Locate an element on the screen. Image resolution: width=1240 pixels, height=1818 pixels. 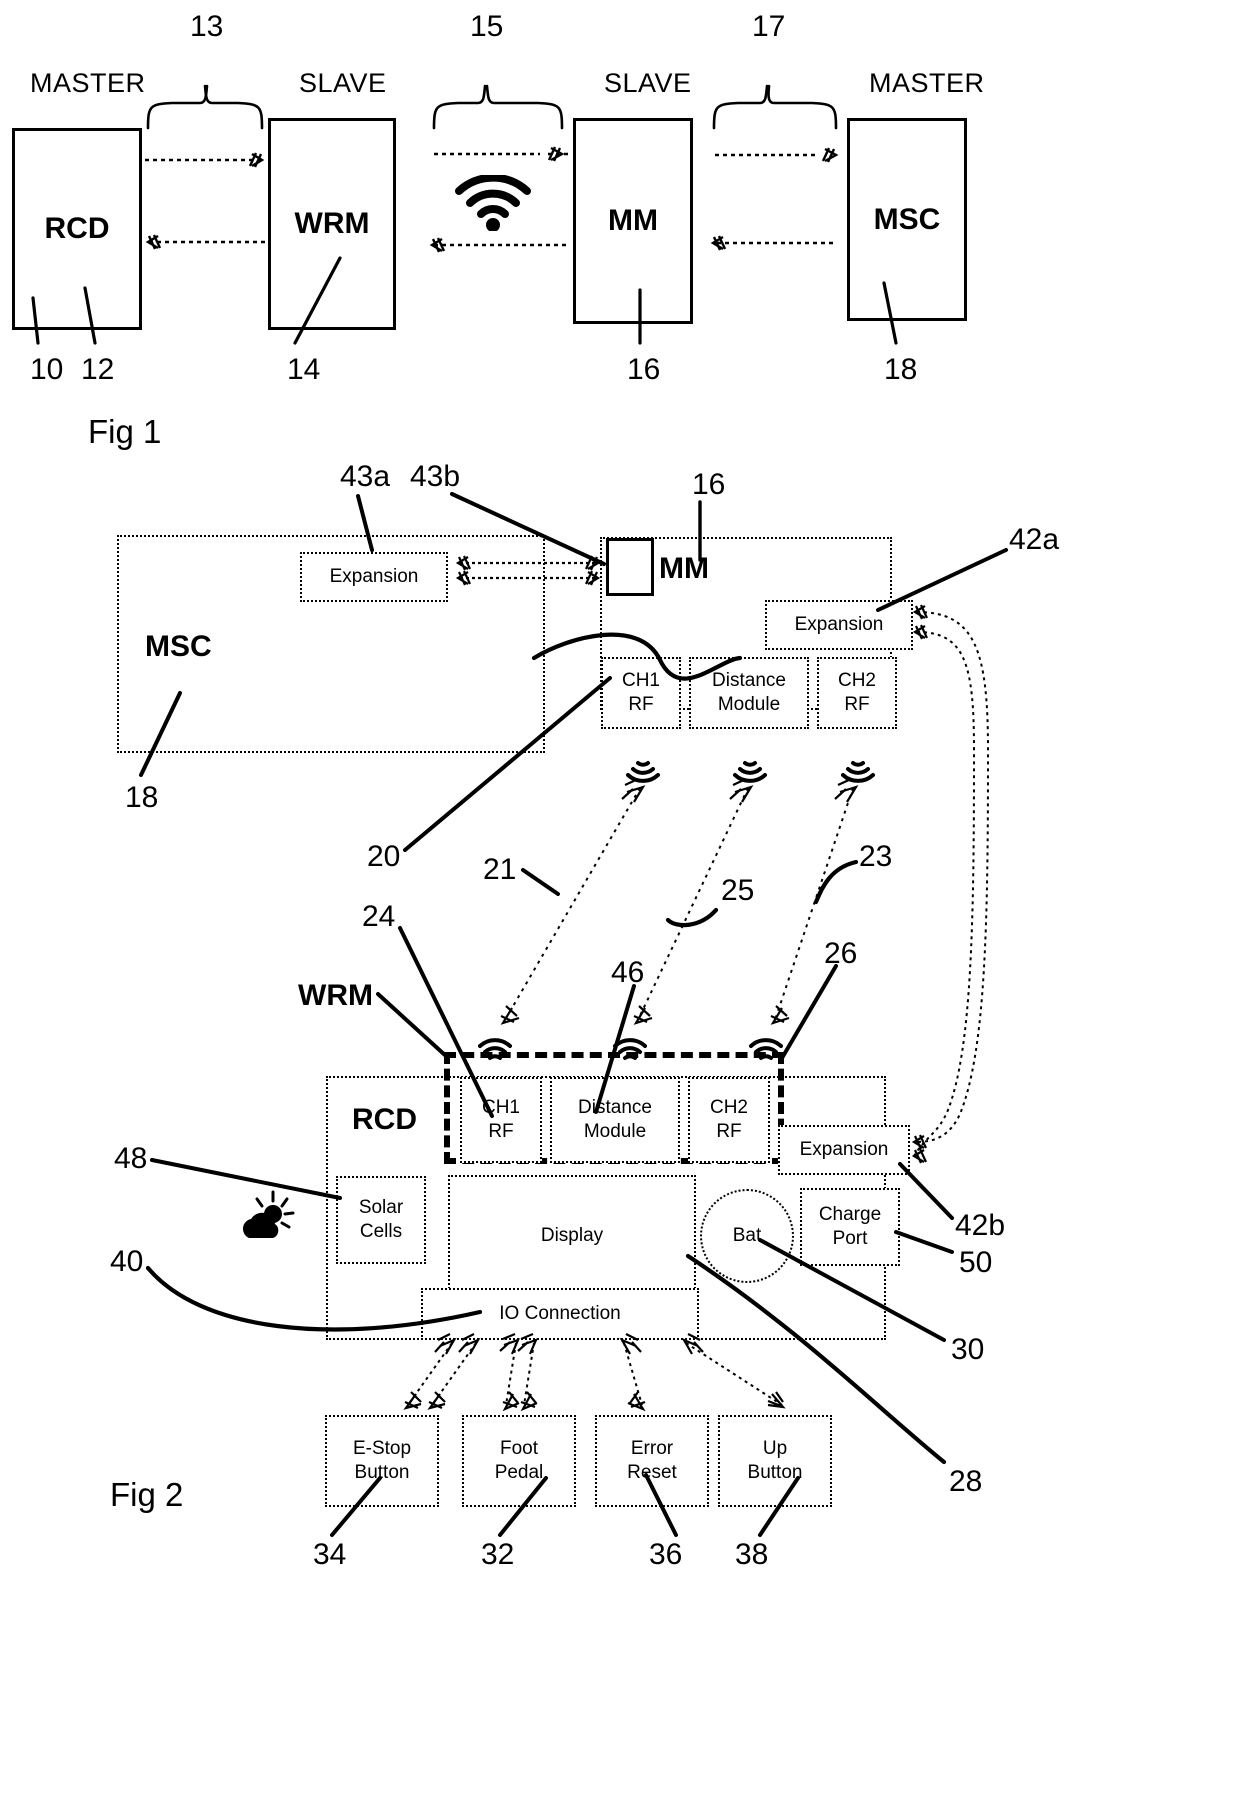
fig2-ref-23: 23 is located at coordinates (876, 856).